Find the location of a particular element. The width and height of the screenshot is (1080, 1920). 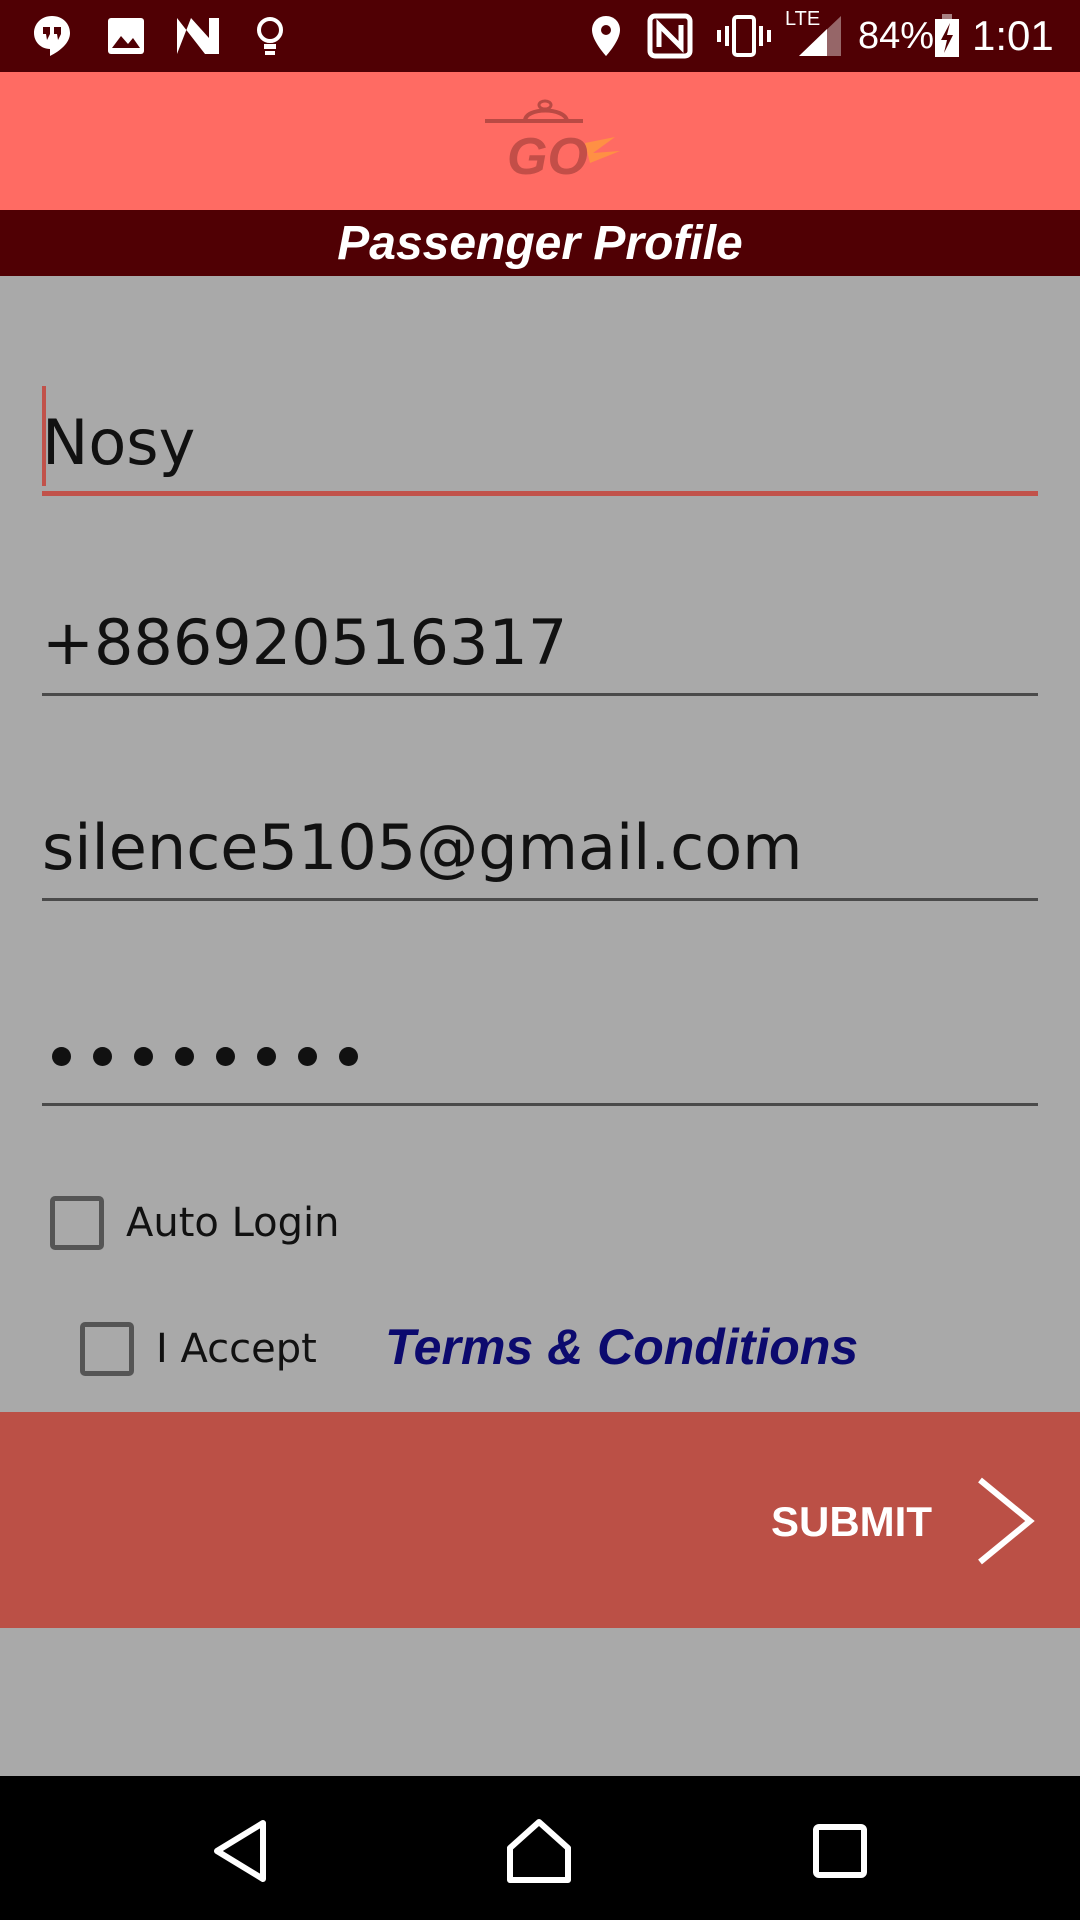

vibrate-icon is located at coordinates (744, 36).